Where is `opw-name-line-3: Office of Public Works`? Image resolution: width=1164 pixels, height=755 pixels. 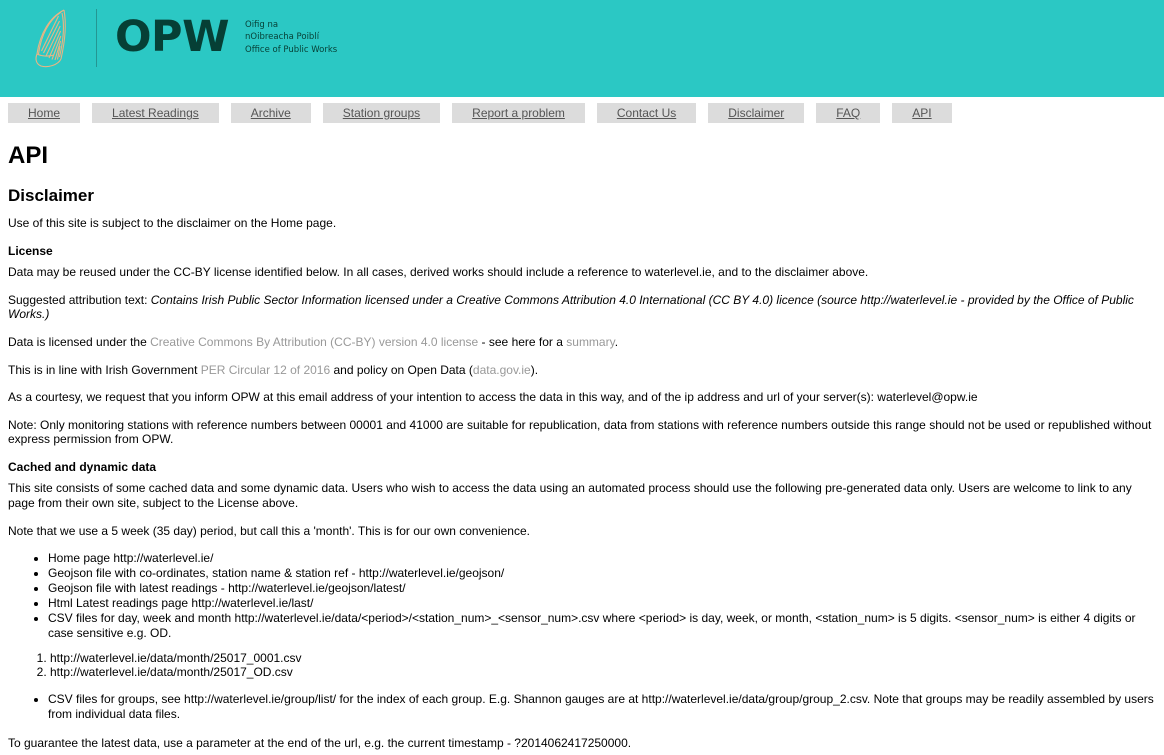
opw-name-line-3: Office of Public Works is located at coordinates (291, 49).